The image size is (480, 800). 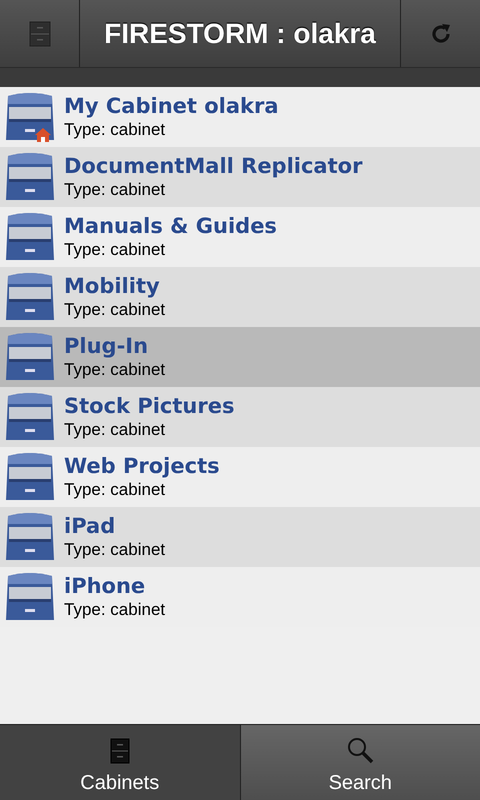 I want to click on cabinet-name: iPad, so click(x=90, y=526).